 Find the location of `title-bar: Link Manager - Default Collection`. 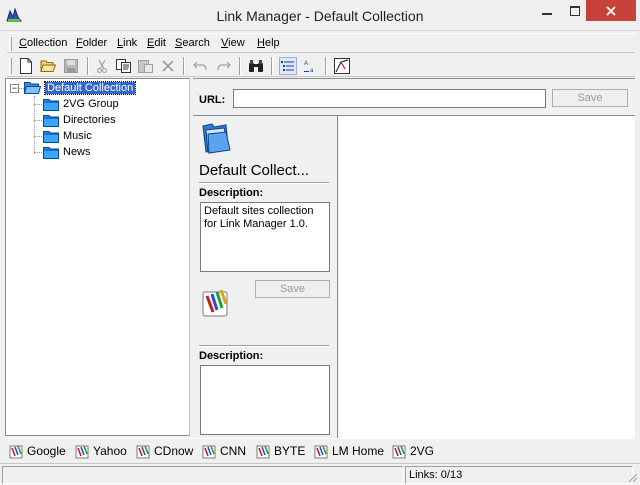

title-bar: Link Manager - Default Collection is located at coordinates (320, 15).